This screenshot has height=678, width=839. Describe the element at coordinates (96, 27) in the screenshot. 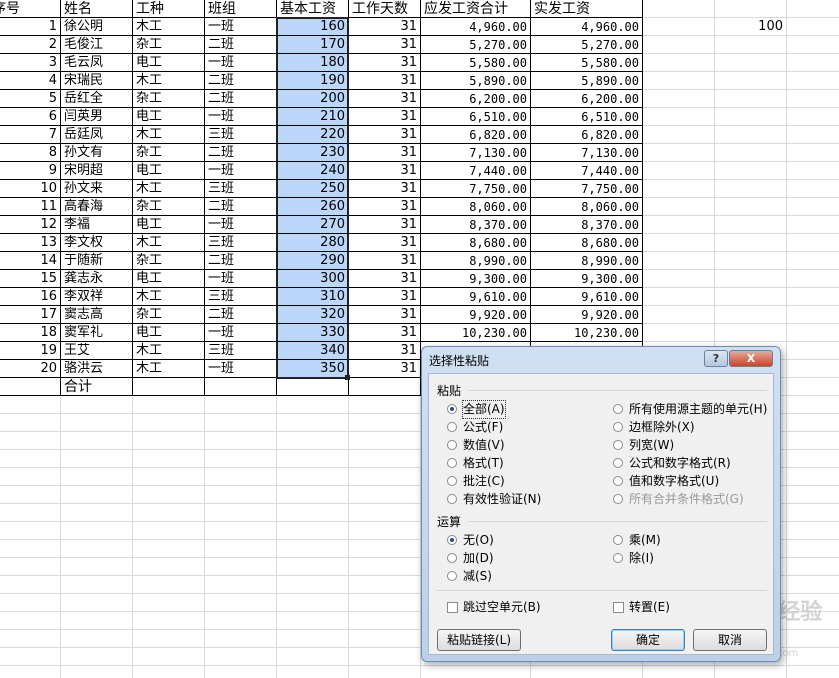

I see `table-cell: 徐公明` at that location.